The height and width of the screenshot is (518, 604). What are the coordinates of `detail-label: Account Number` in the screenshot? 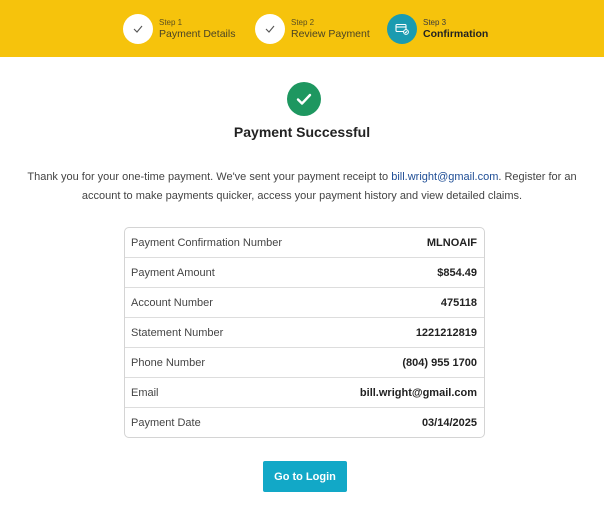 It's located at (172, 302).